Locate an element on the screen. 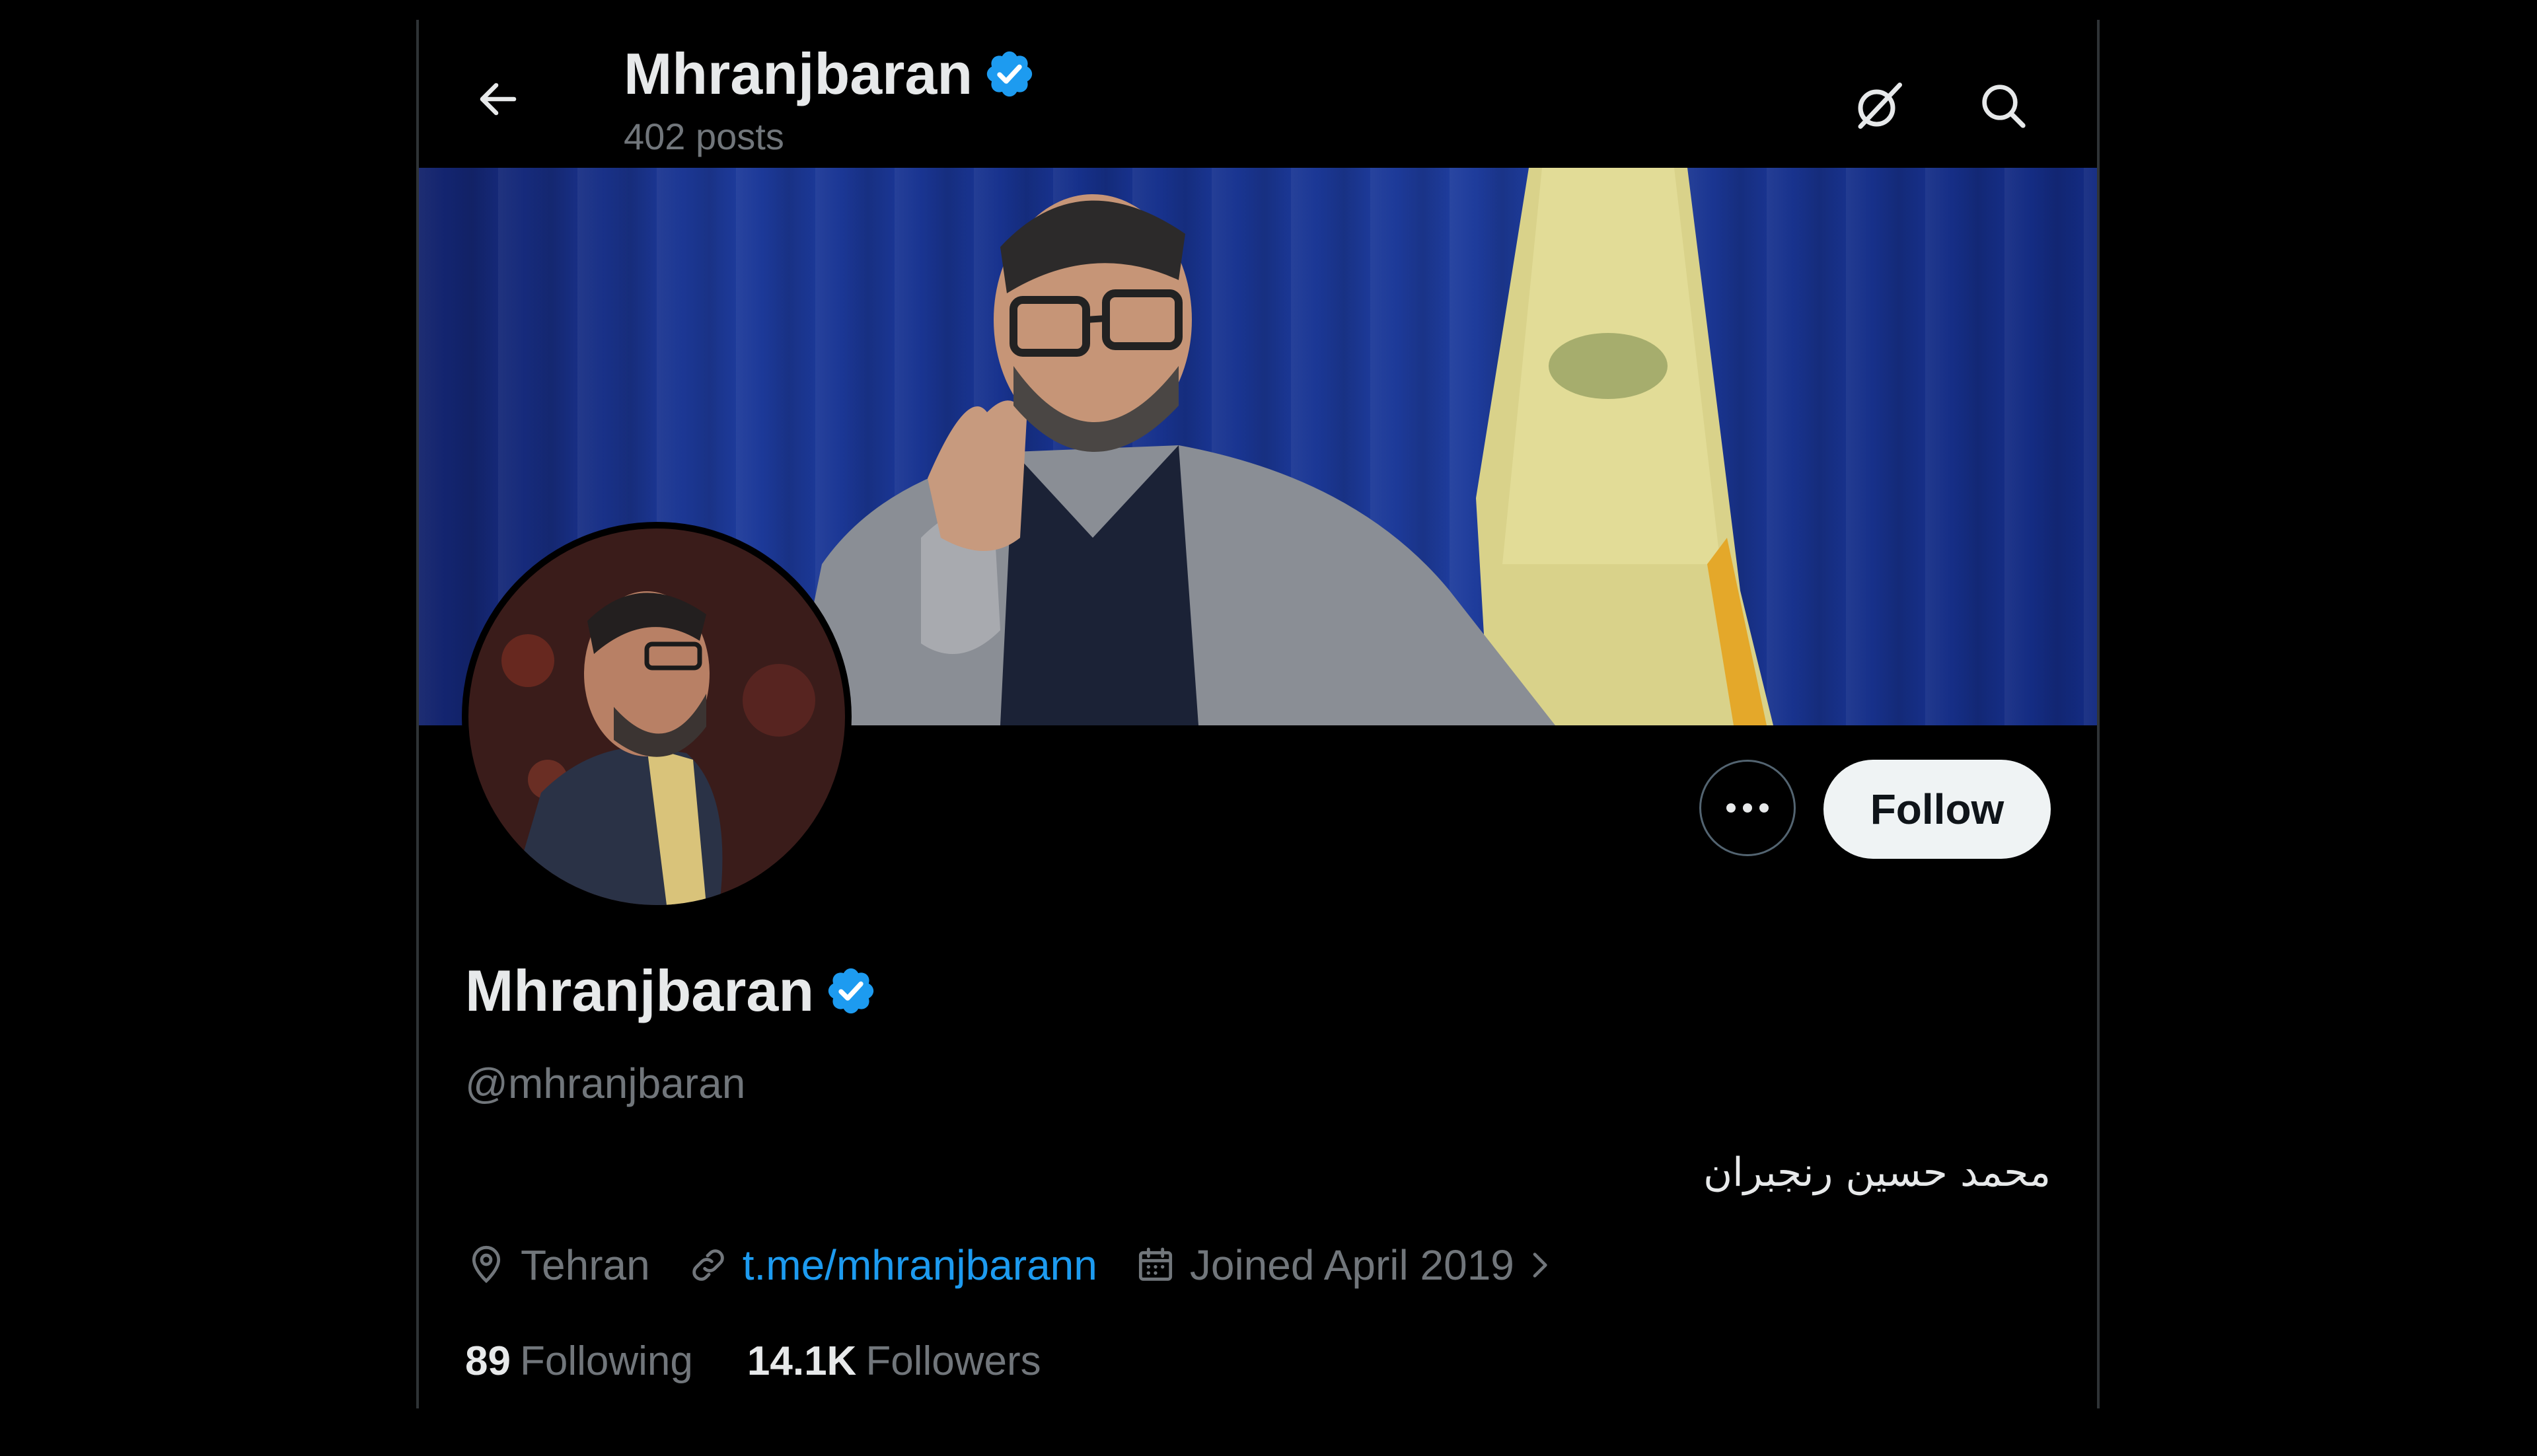  grok-button is located at coordinates (1879, 106).